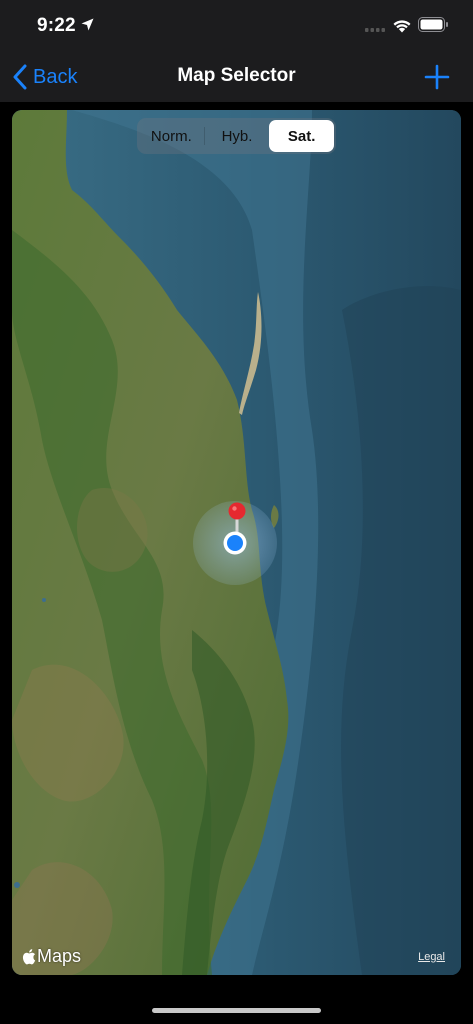 The width and height of the screenshot is (473, 1024). I want to click on legal-link: Legal, so click(431, 957).